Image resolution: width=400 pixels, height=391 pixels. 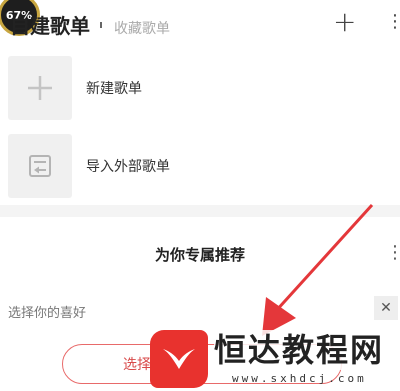 I want to click on watermark: 恒达教程网 www.sxhdcj.com, so click(x=275, y=360).